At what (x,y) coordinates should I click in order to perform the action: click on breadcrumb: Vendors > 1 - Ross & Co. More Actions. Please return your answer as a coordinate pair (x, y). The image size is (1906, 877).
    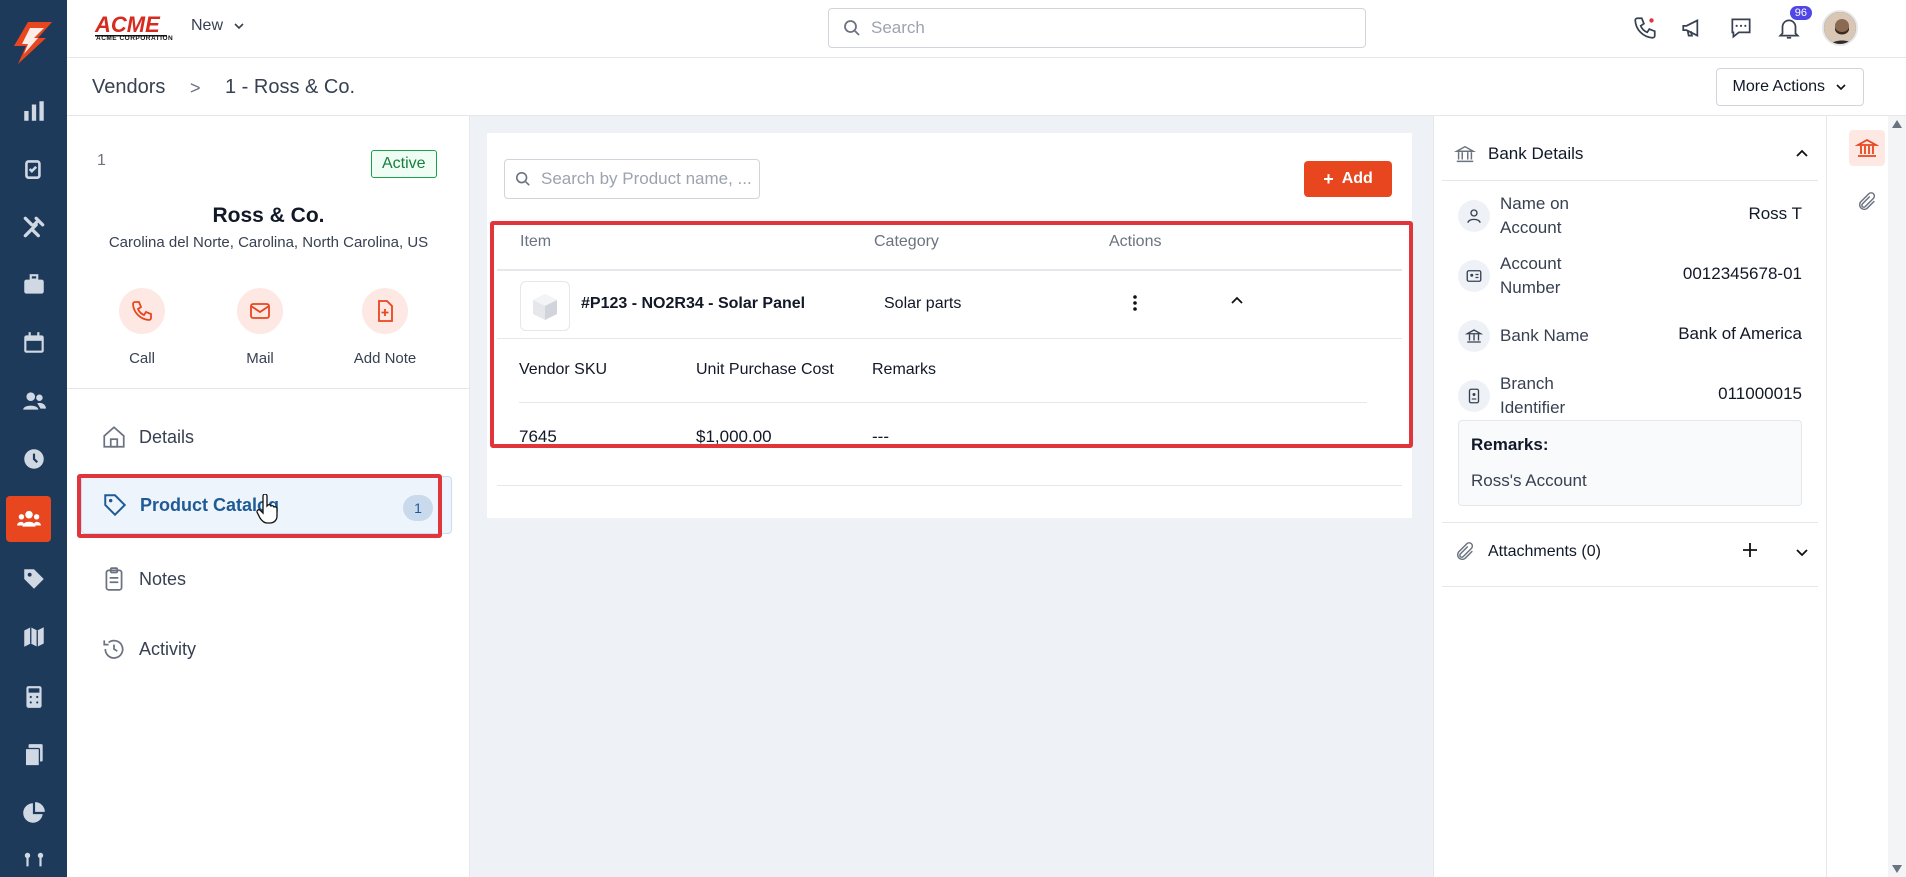
    Looking at the image, I should click on (986, 87).